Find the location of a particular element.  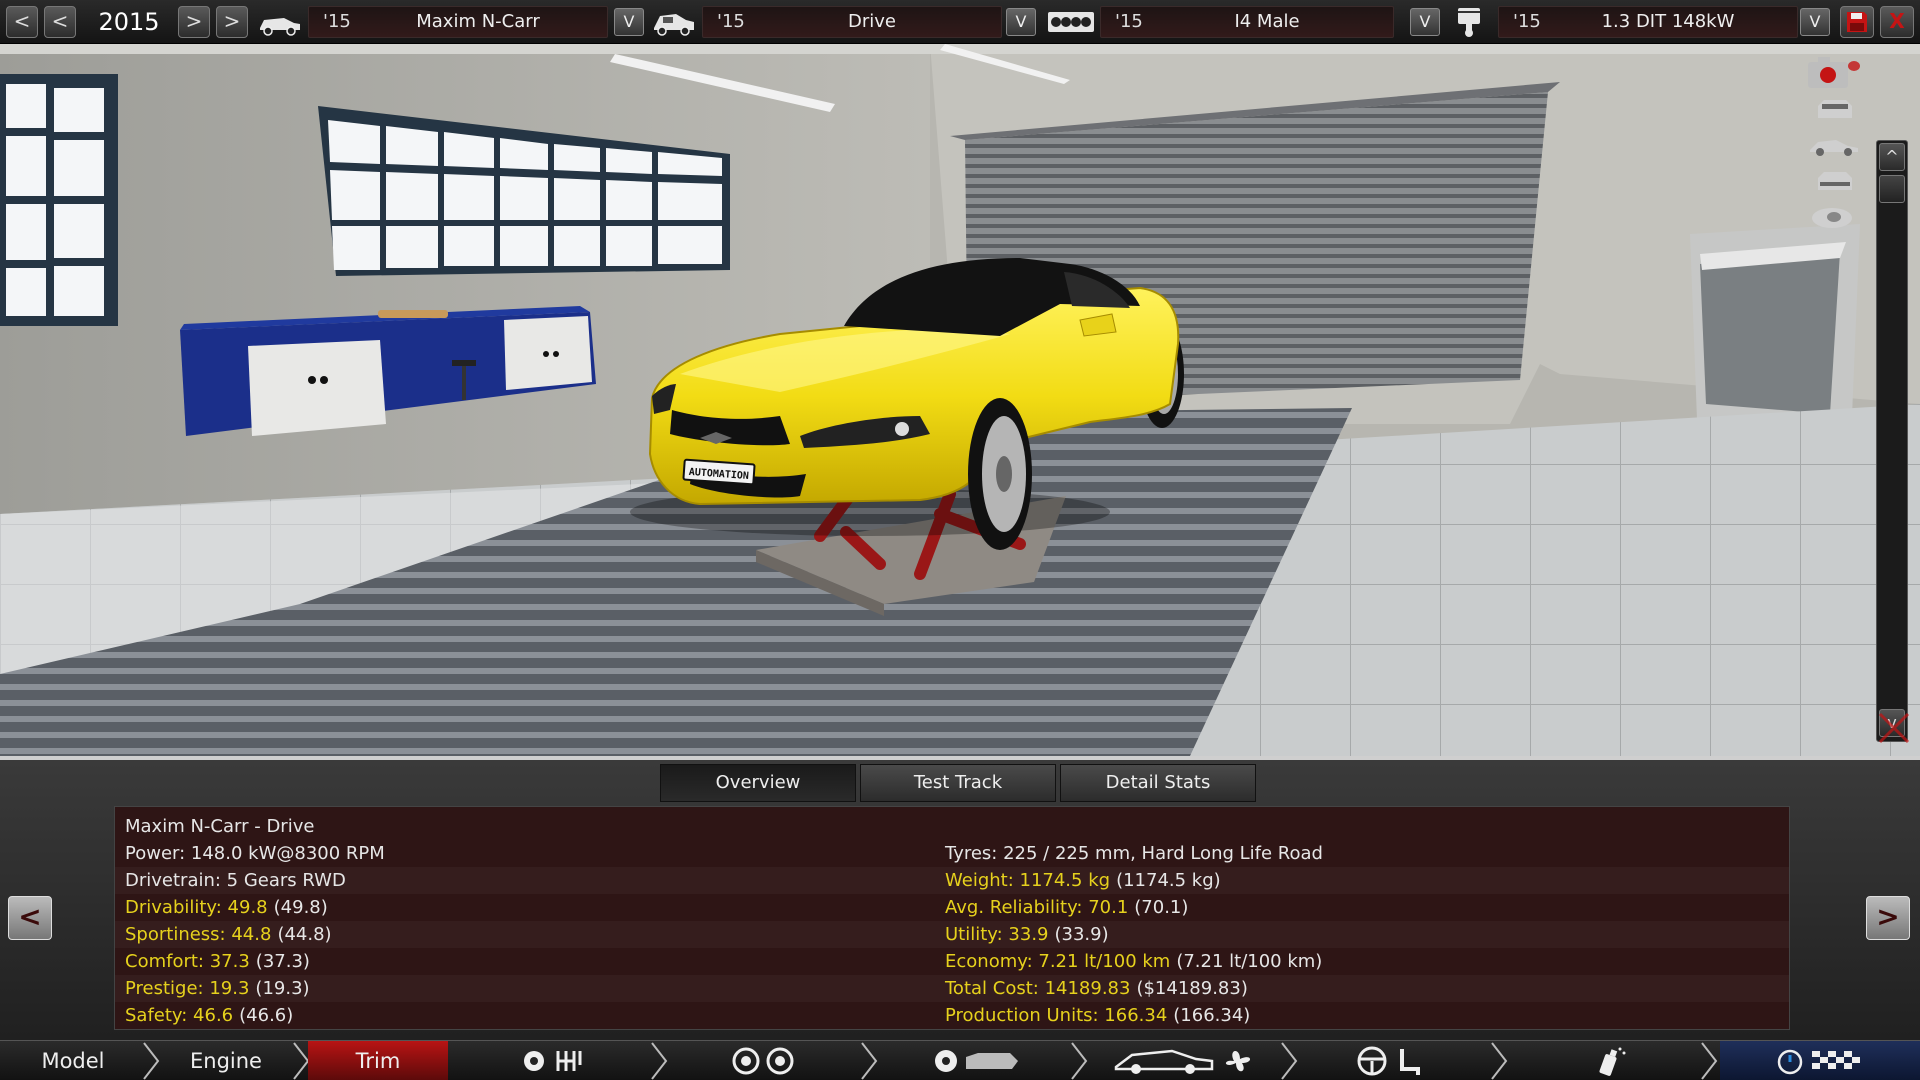

scroll-thumb is located at coordinates (1892, 189).